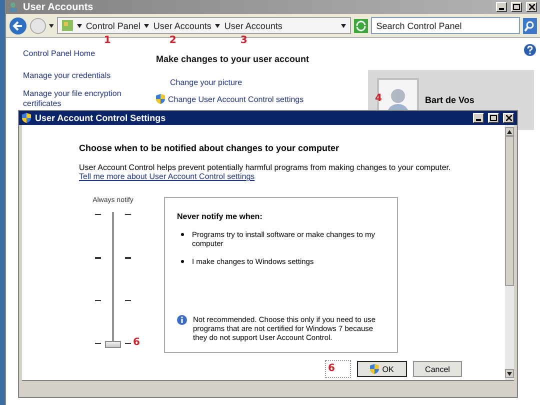  I want to click on users-icon, so click(14, 7).